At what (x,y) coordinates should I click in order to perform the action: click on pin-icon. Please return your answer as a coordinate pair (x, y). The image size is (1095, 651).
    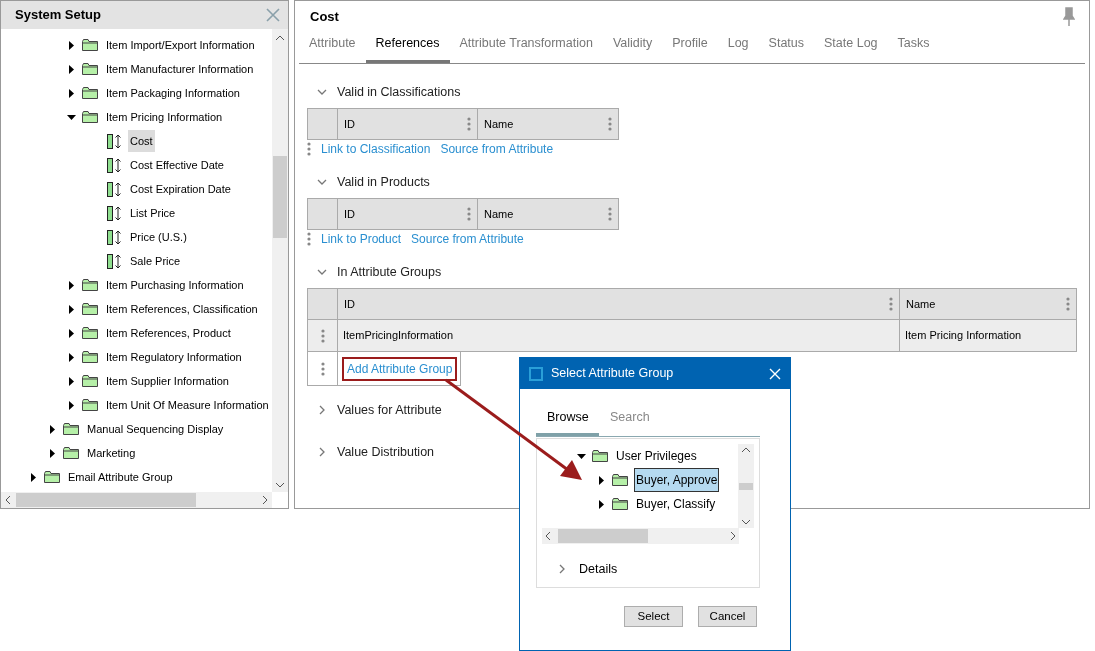
    Looking at the image, I should click on (1069, 16).